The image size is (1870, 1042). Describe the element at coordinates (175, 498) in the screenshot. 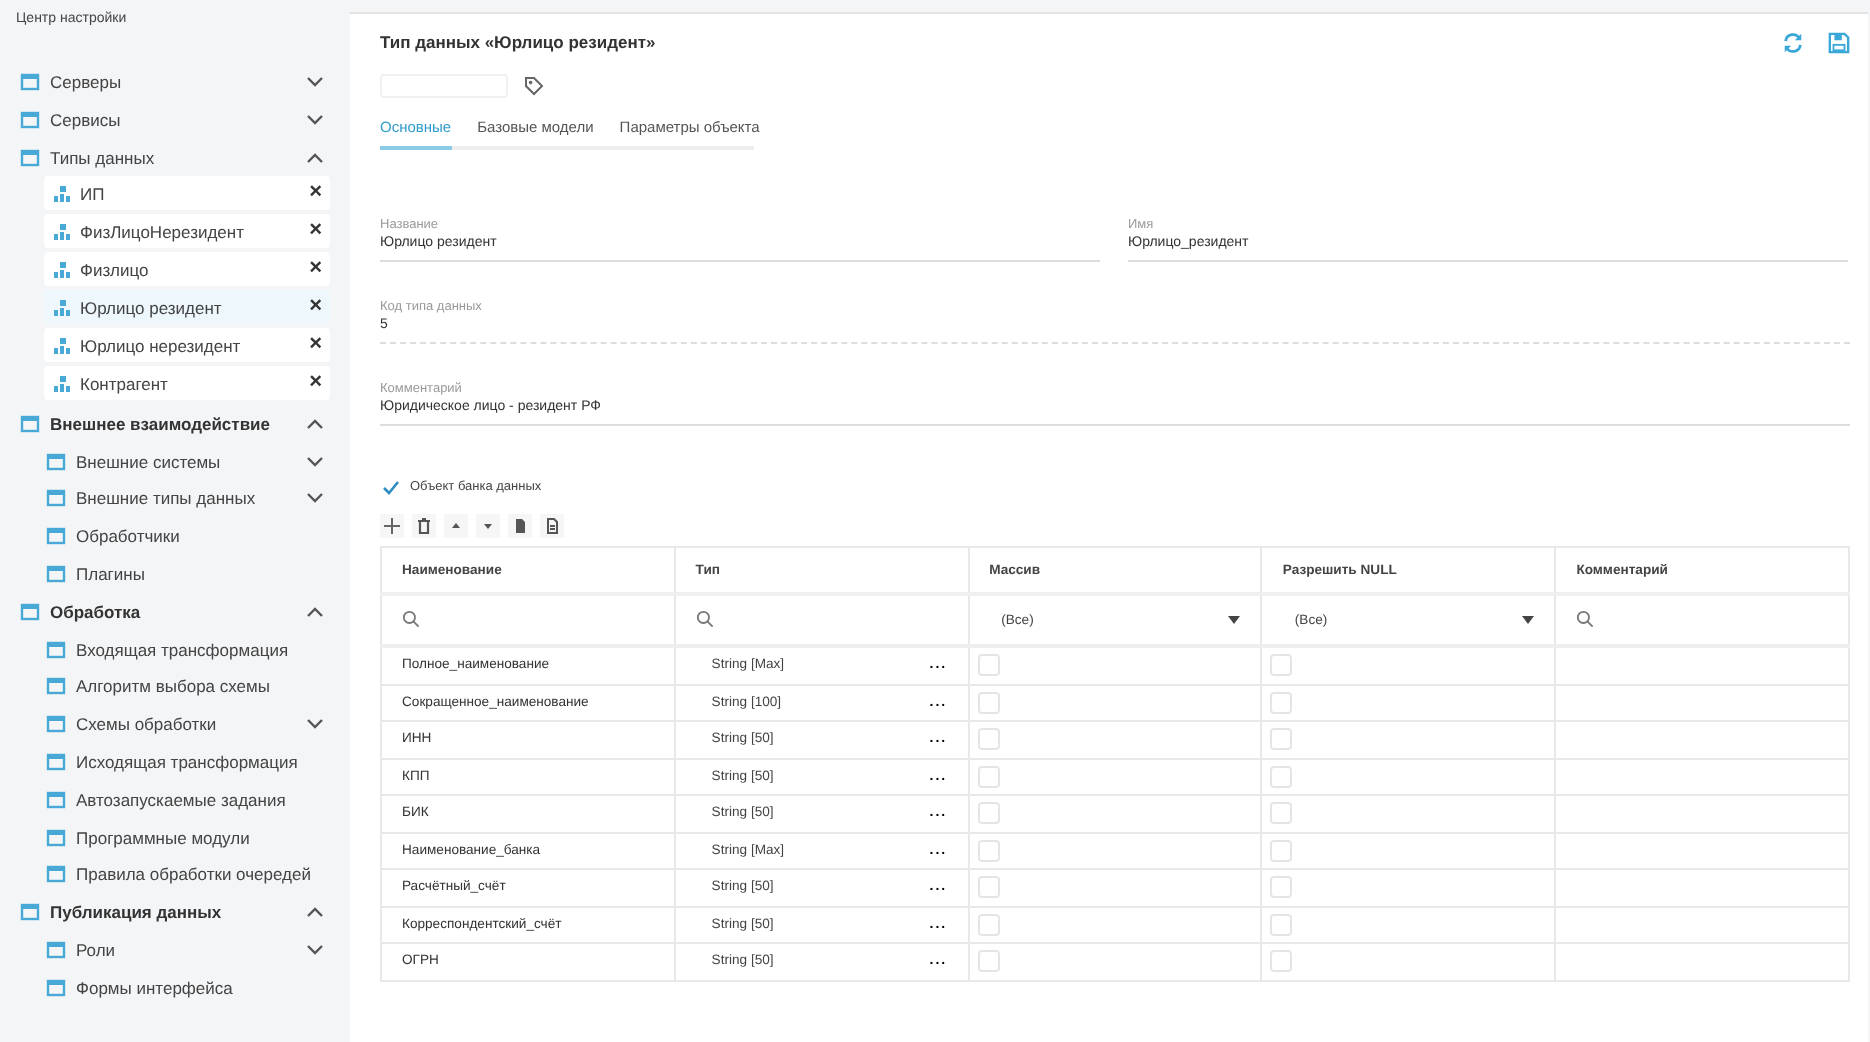

I see `sidebar-item: Внешние типы данных` at that location.